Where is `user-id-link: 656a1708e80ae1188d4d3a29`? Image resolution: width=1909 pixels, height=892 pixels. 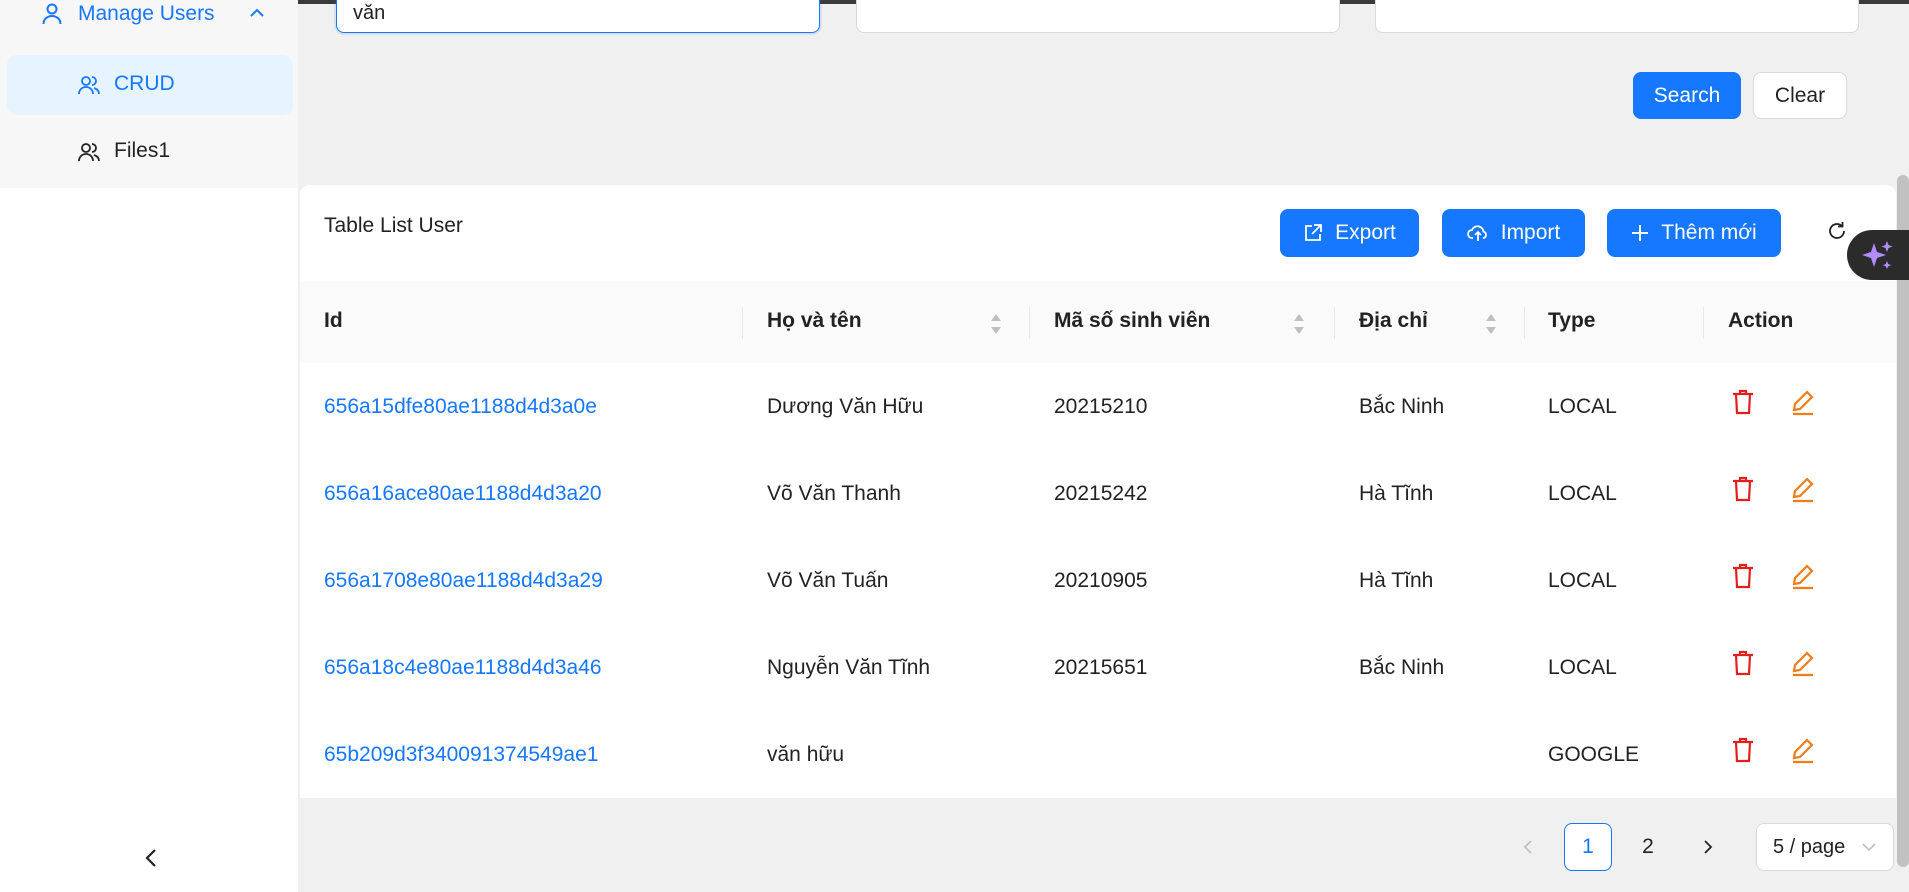 user-id-link: 656a1708e80ae1188d4d3a29 is located at coordinates (463, 581).